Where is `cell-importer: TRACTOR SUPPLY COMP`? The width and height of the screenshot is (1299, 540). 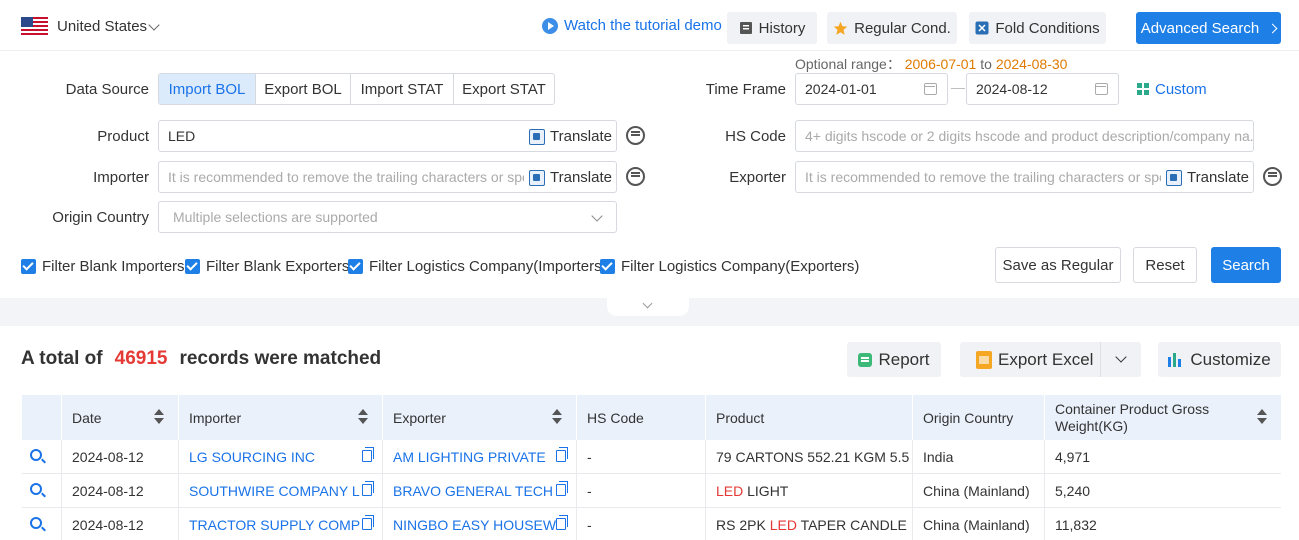 cell-importer: TRACTOR SUPPLY COMP is located at coordinates (281, 524).